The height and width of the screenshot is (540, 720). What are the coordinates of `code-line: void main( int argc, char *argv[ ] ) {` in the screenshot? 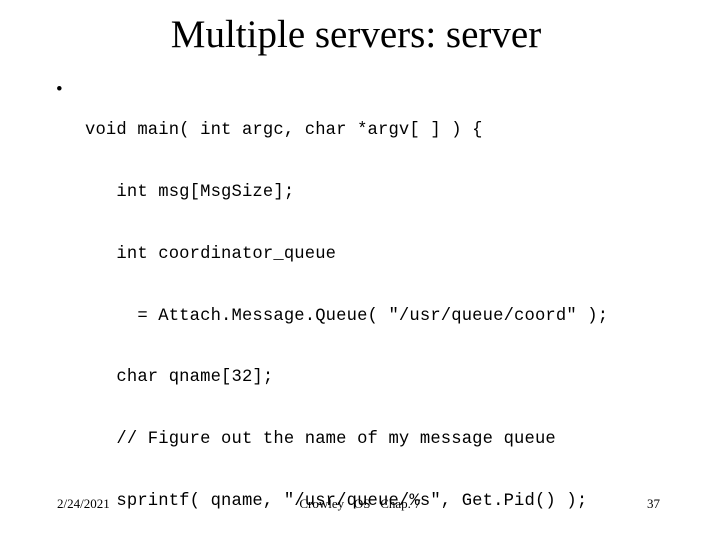 It's located at (284, 131).